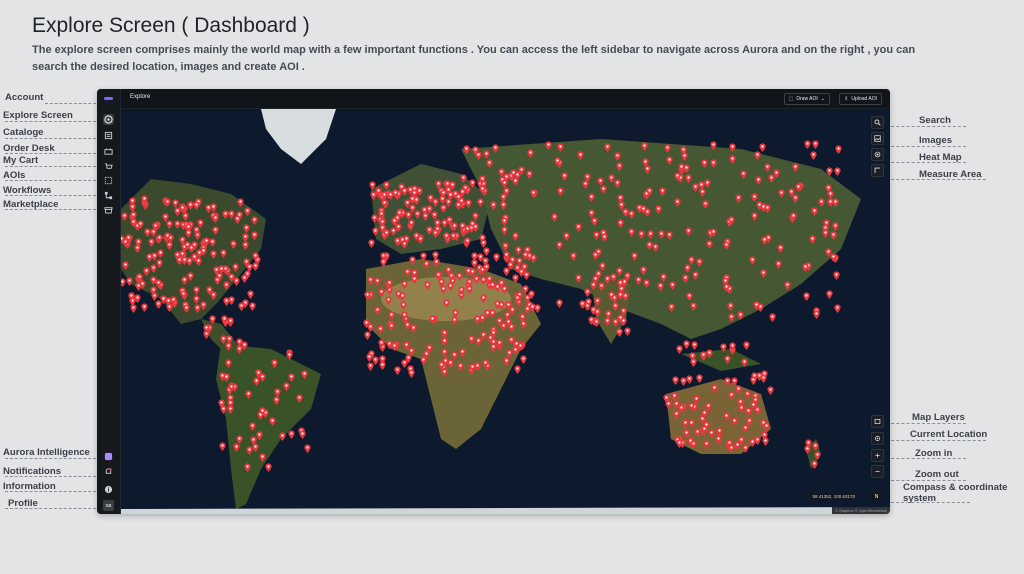 The height and width of the screenshot is (574, 1024). Describe the element at coordinates (108, 195) in the screenshot. I see `workflows-icon` at that location.